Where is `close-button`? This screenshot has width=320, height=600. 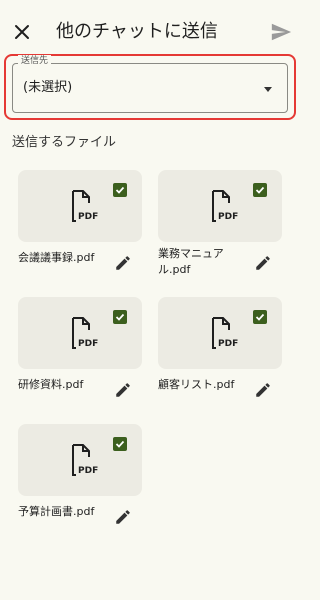
close-button is located at coordinates (22, 32).